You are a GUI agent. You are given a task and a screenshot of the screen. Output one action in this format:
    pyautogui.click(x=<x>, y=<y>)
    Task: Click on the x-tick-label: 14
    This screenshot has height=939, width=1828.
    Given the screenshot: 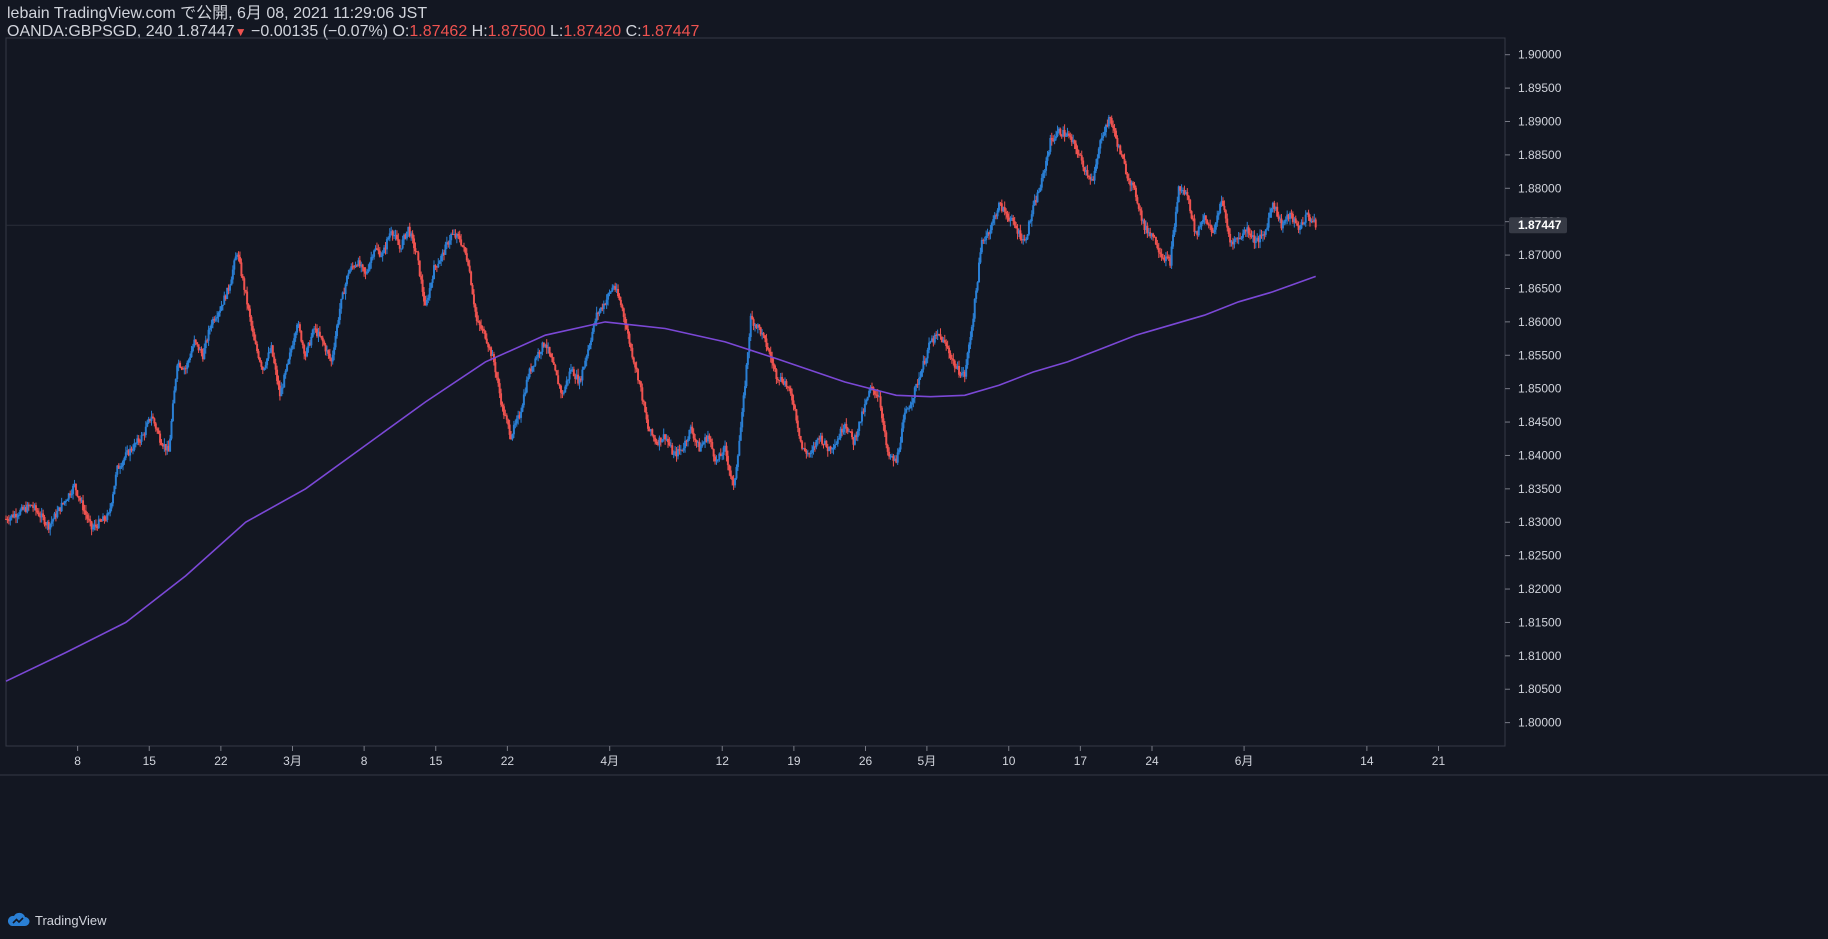 What is the action you would take?
    pyautogui.click(x=1367, y=761)
    